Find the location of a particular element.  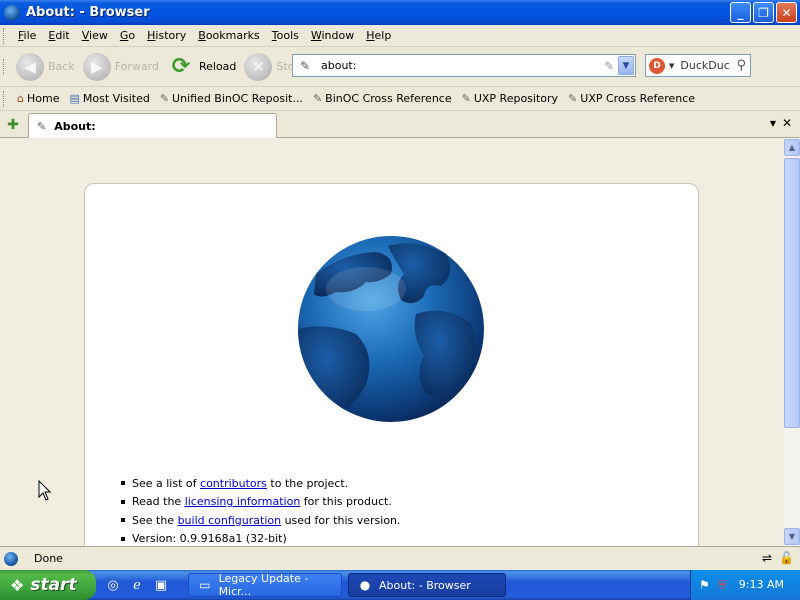

bookmark-home: ⌂ Home is located at coordinates (38, 98).